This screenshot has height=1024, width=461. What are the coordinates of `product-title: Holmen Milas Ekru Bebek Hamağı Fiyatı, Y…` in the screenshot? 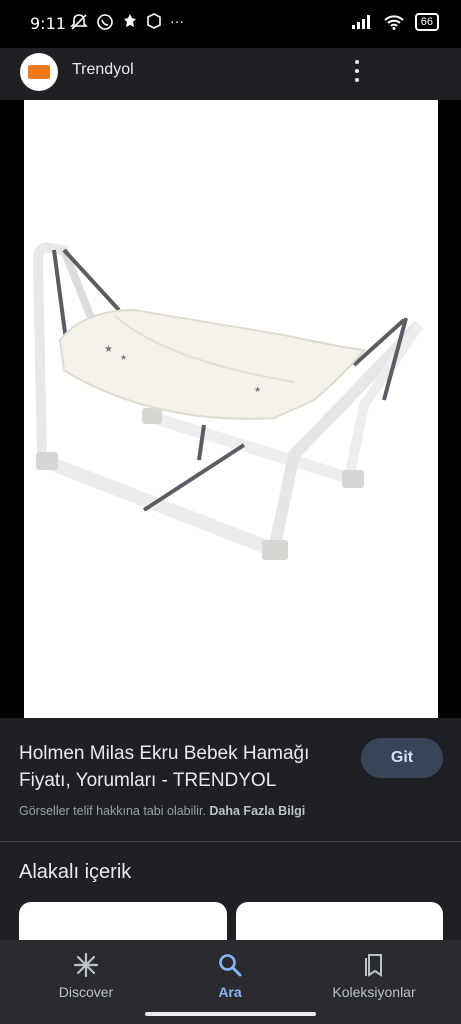 It's located at (184, 767).